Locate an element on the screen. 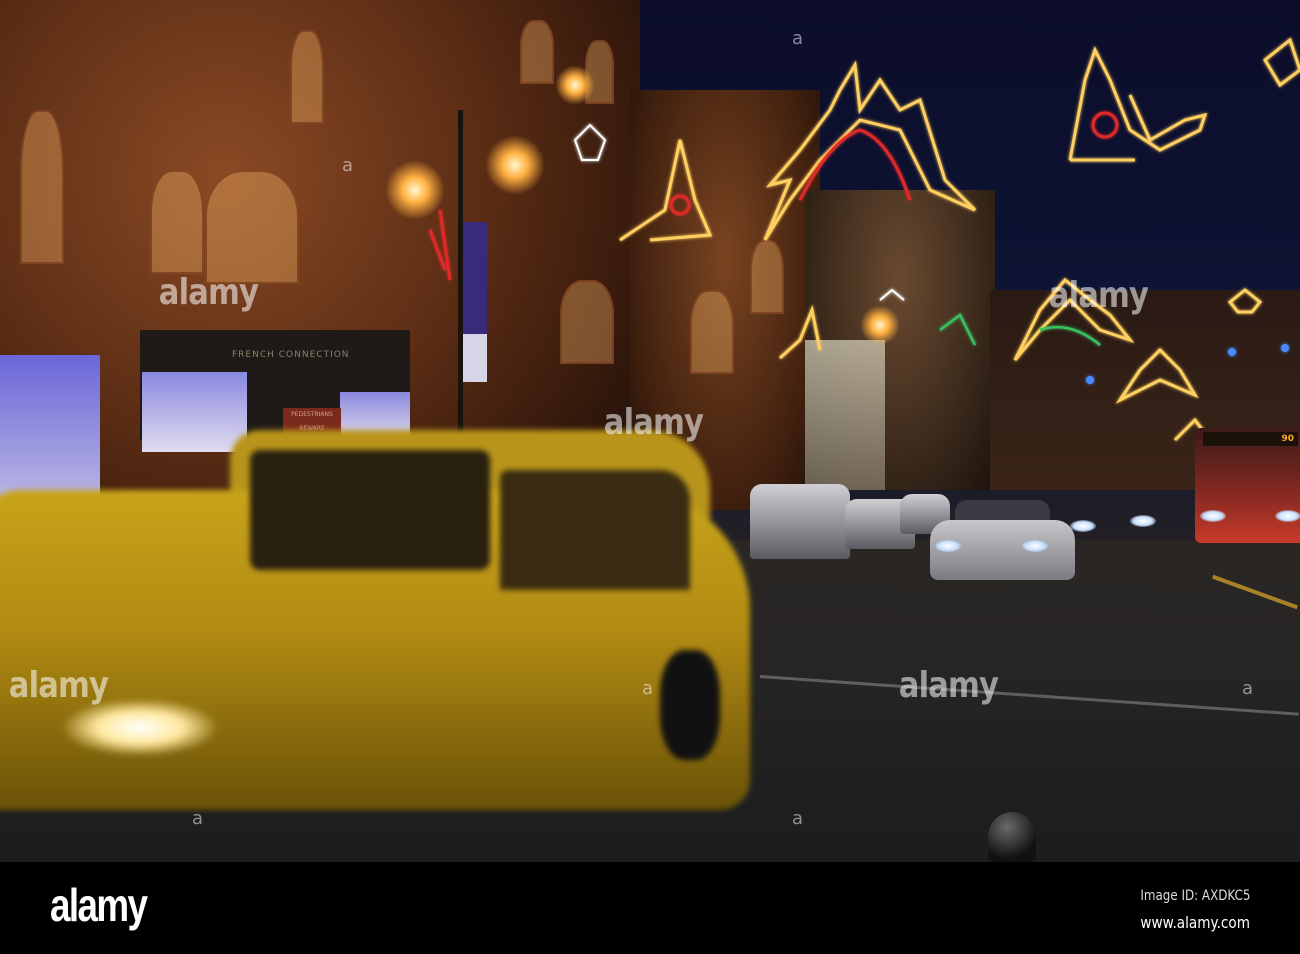  van-wheel is located at coordinates (690, 705).